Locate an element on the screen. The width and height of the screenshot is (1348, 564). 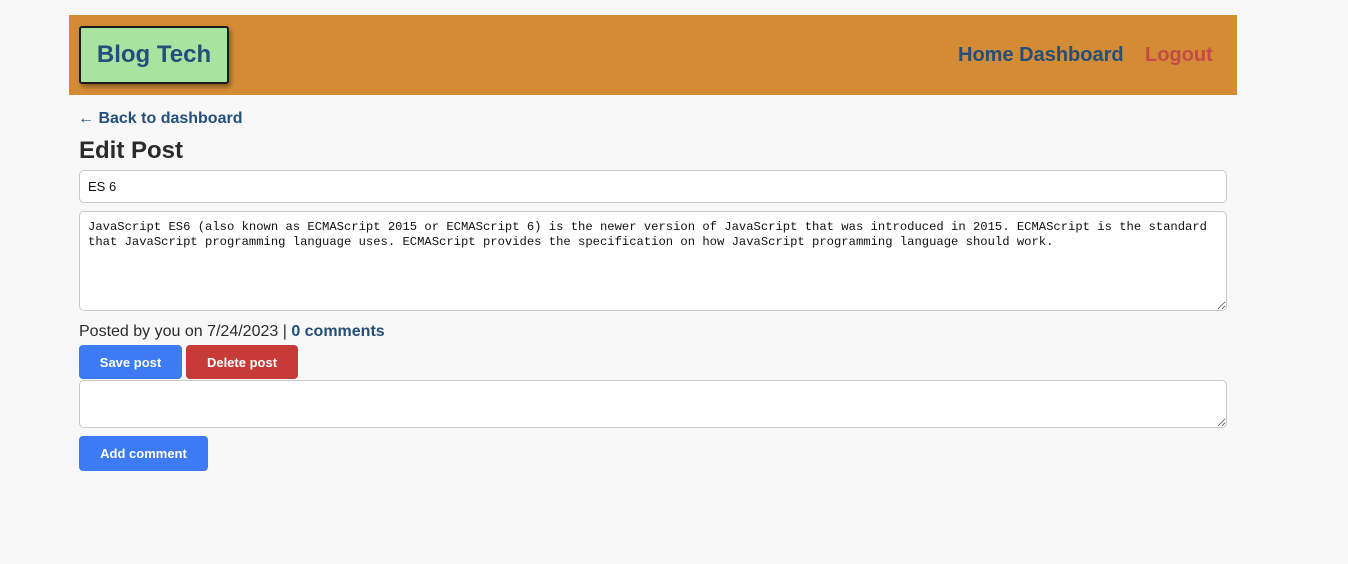
comment-textarea is located at coordinates (653, 404).